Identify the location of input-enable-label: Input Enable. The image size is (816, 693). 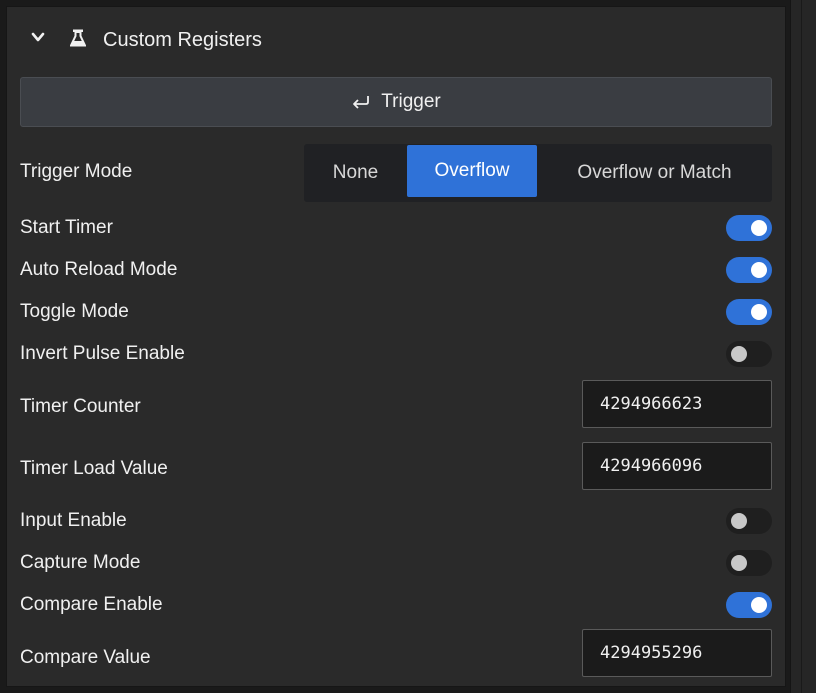
(73, 520).